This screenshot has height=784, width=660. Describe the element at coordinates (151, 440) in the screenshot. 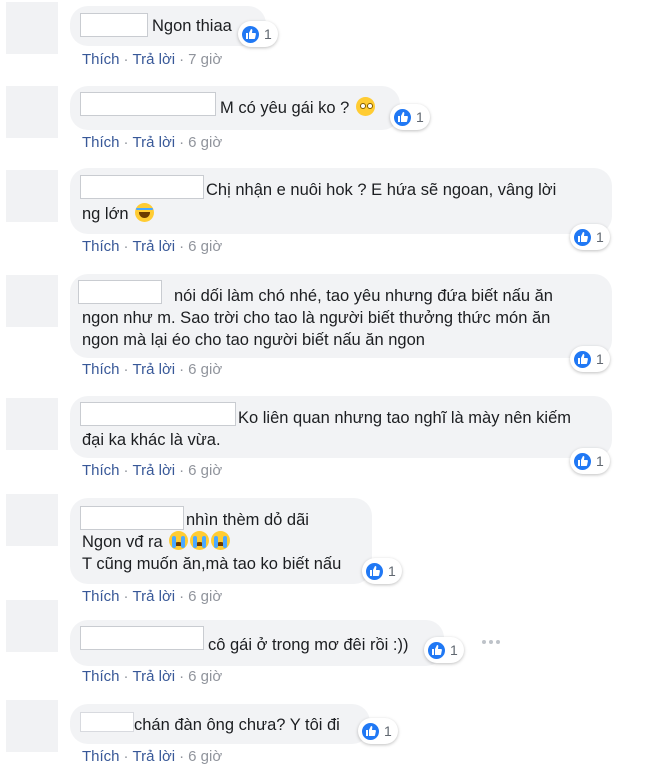

I see `comment-text: đại ka khác là vừa.` at that location.